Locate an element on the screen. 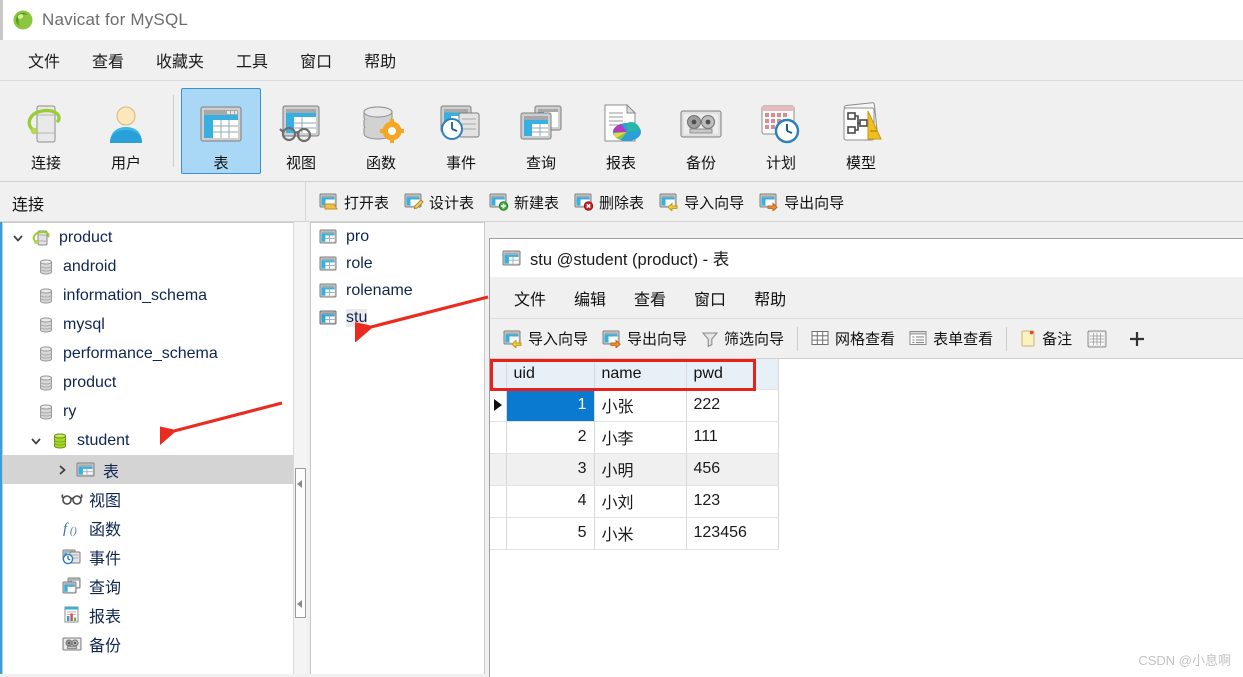 This screenshot has width=1243, height=677. tree-node-tables-folder: 表 is located at coordinates (154, 469).